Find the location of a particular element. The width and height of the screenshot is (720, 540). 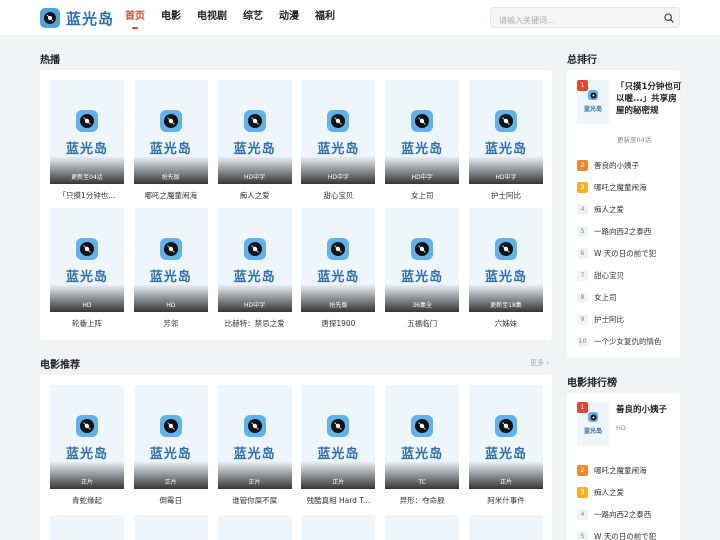

video-title: 异形：夺命舰 is located at coordinates (422, 500).